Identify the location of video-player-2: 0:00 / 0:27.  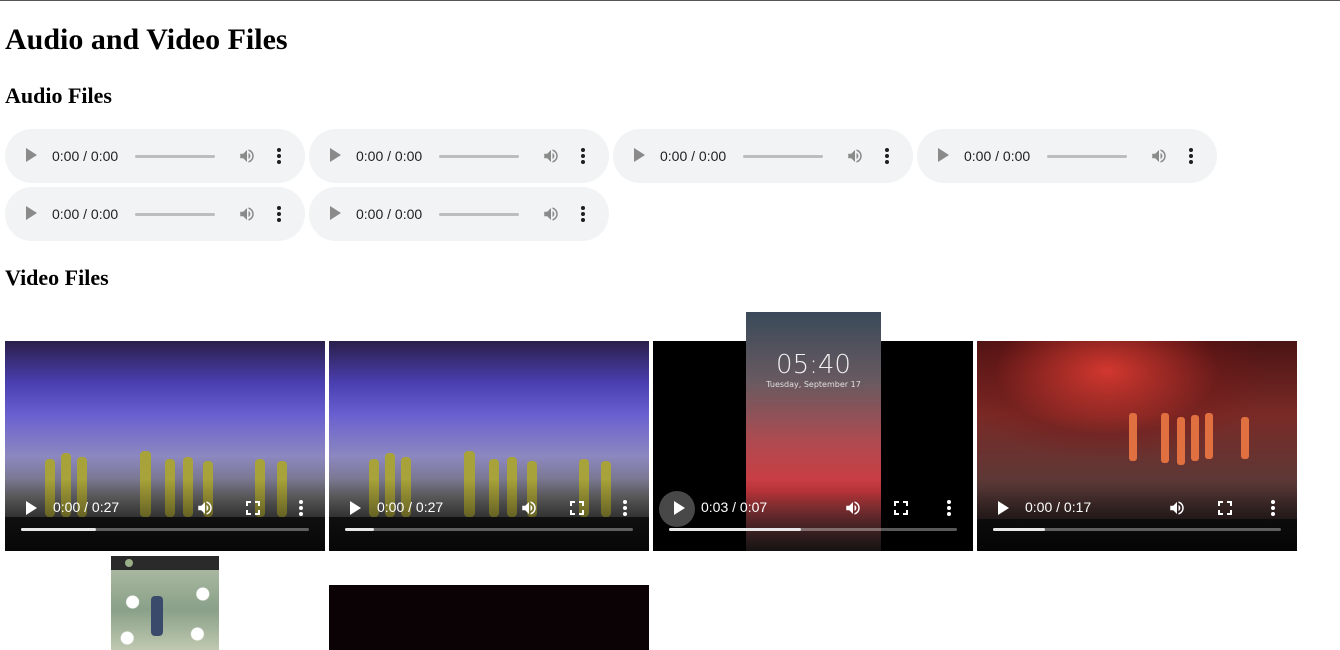
(489, 446).